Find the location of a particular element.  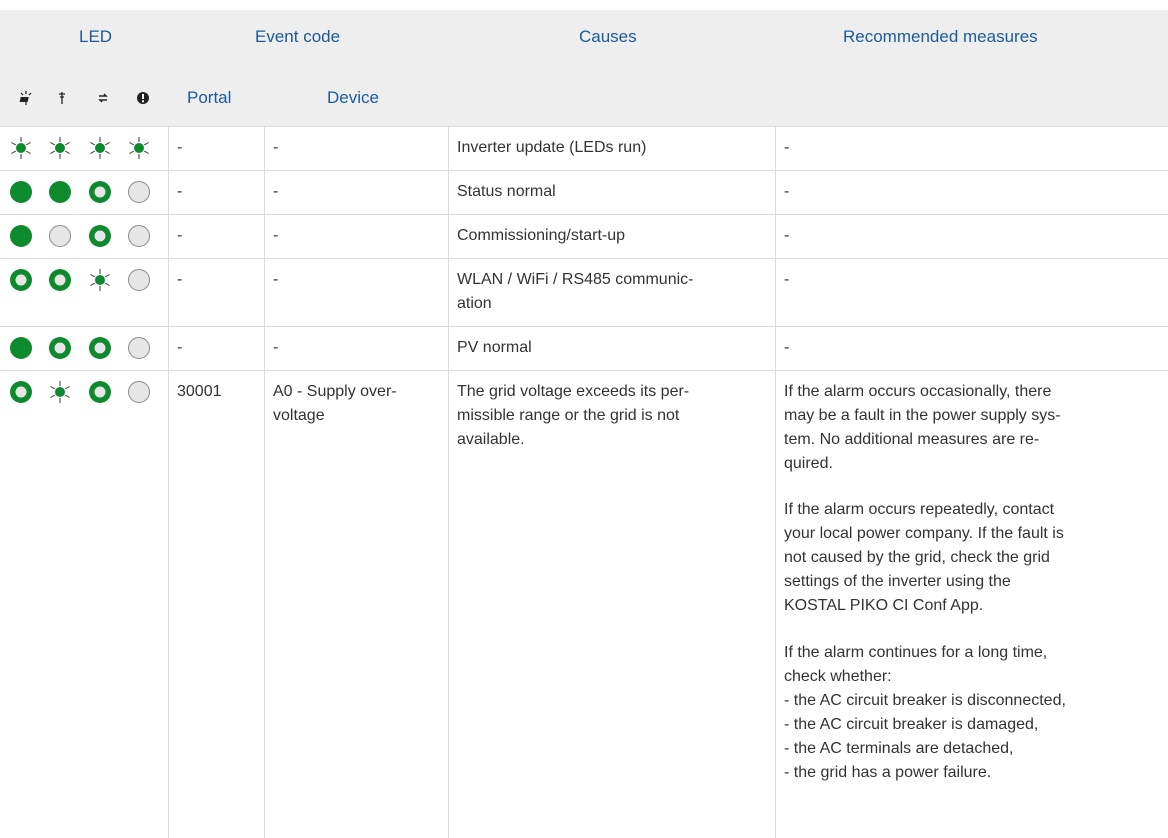

cause-text: PV normal is located at coordinates (494, 347).